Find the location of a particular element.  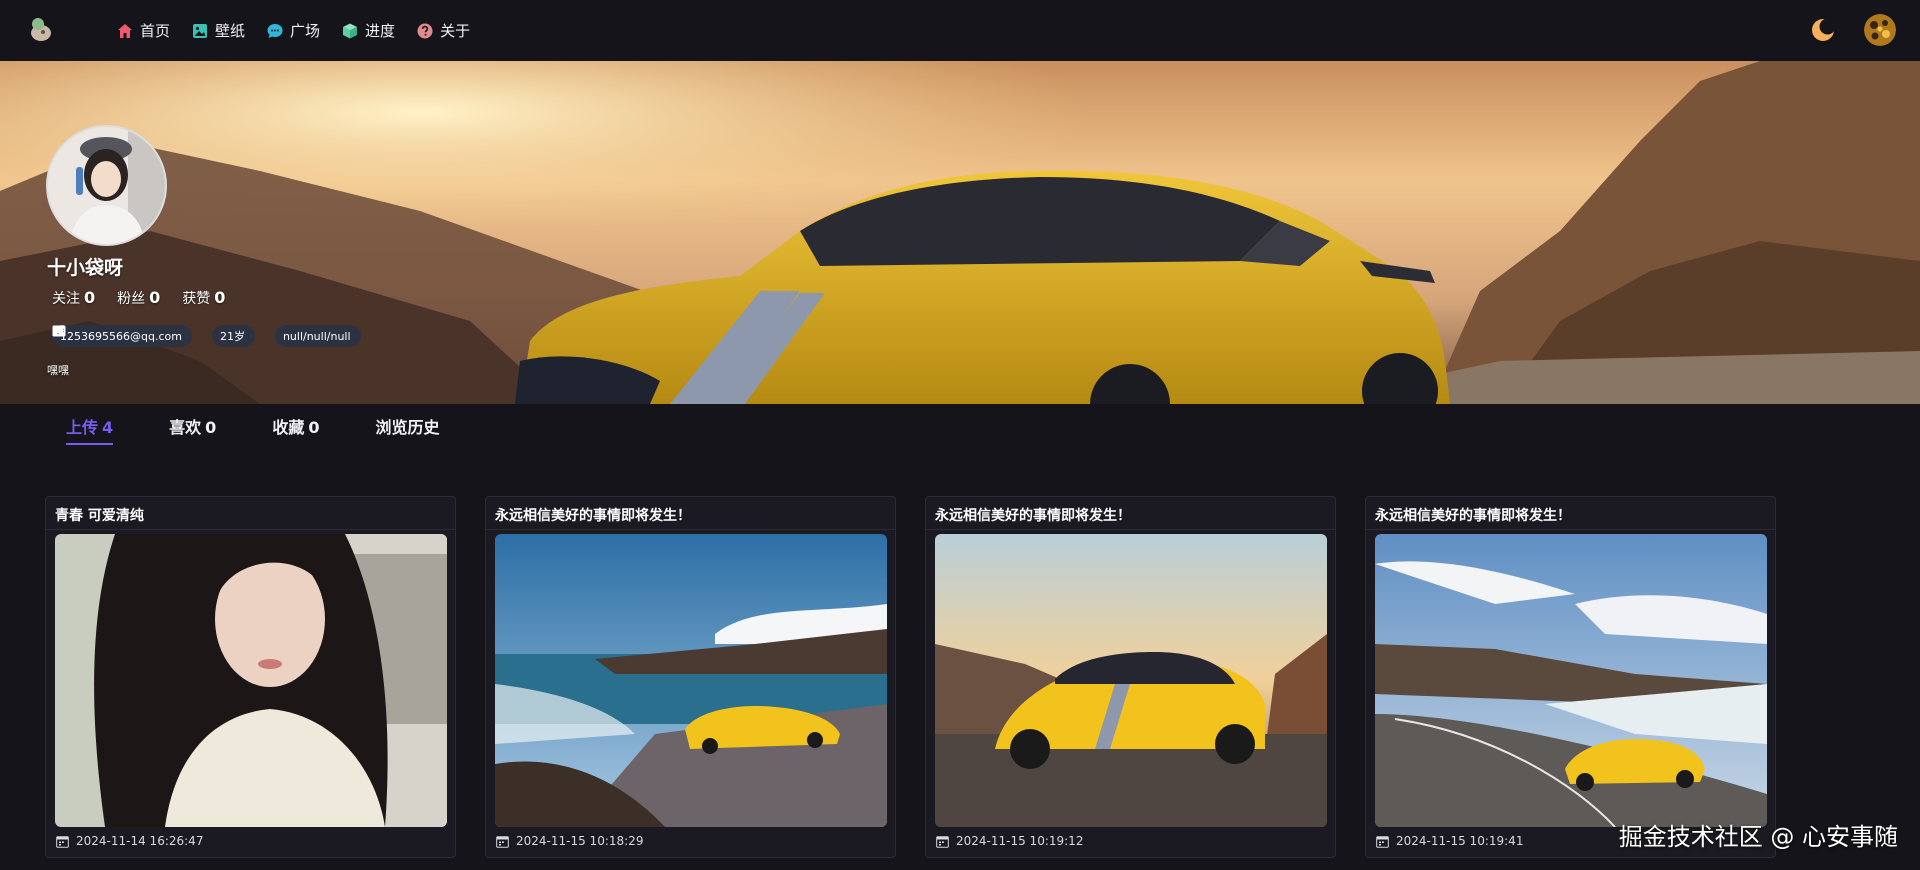

wallpaper-card: 青春 可爱清纯 2024-11-14 16:26:47 is located at coordinates (250, 677).